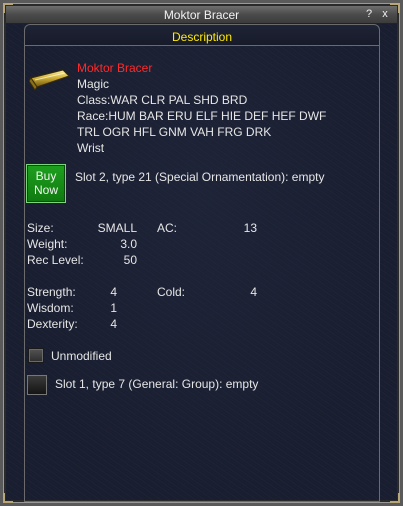 The height and width of the screenshot is (506, 403). I want to click on ac-value: 13, so click(250, 228).